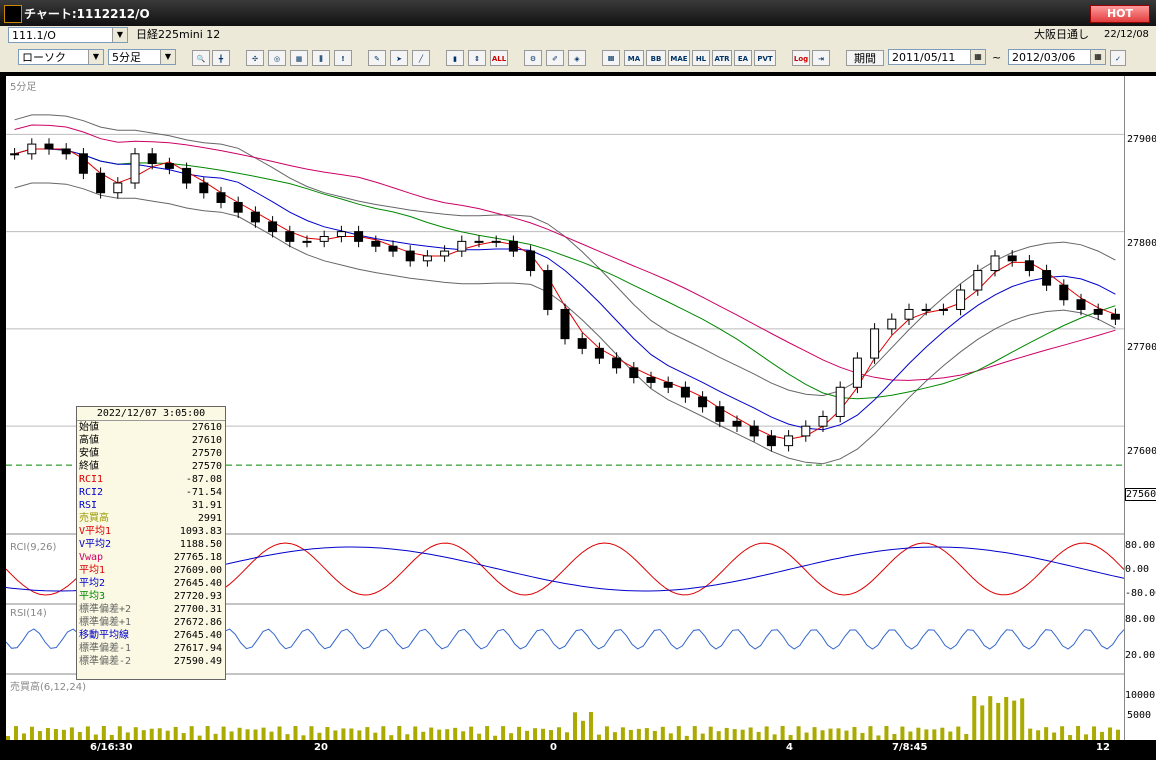 This screenshot has width=1156, height=760. I want to click on period-to-field: 2012/03/06 ▦, so click(1057, 57).